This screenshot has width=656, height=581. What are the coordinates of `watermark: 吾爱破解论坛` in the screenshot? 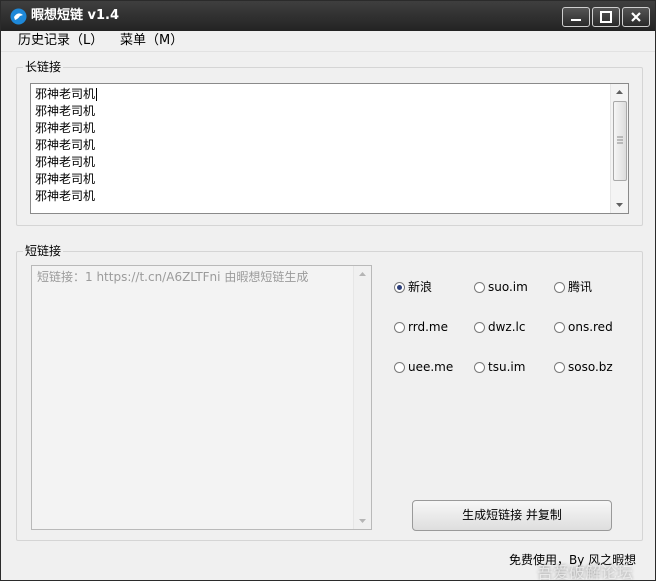 It's located at (585, 572).